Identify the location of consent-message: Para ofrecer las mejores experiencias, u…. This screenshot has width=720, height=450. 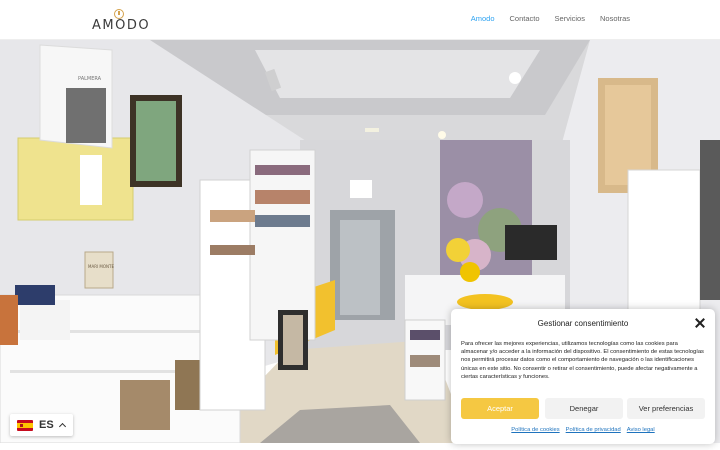
(582, 360).